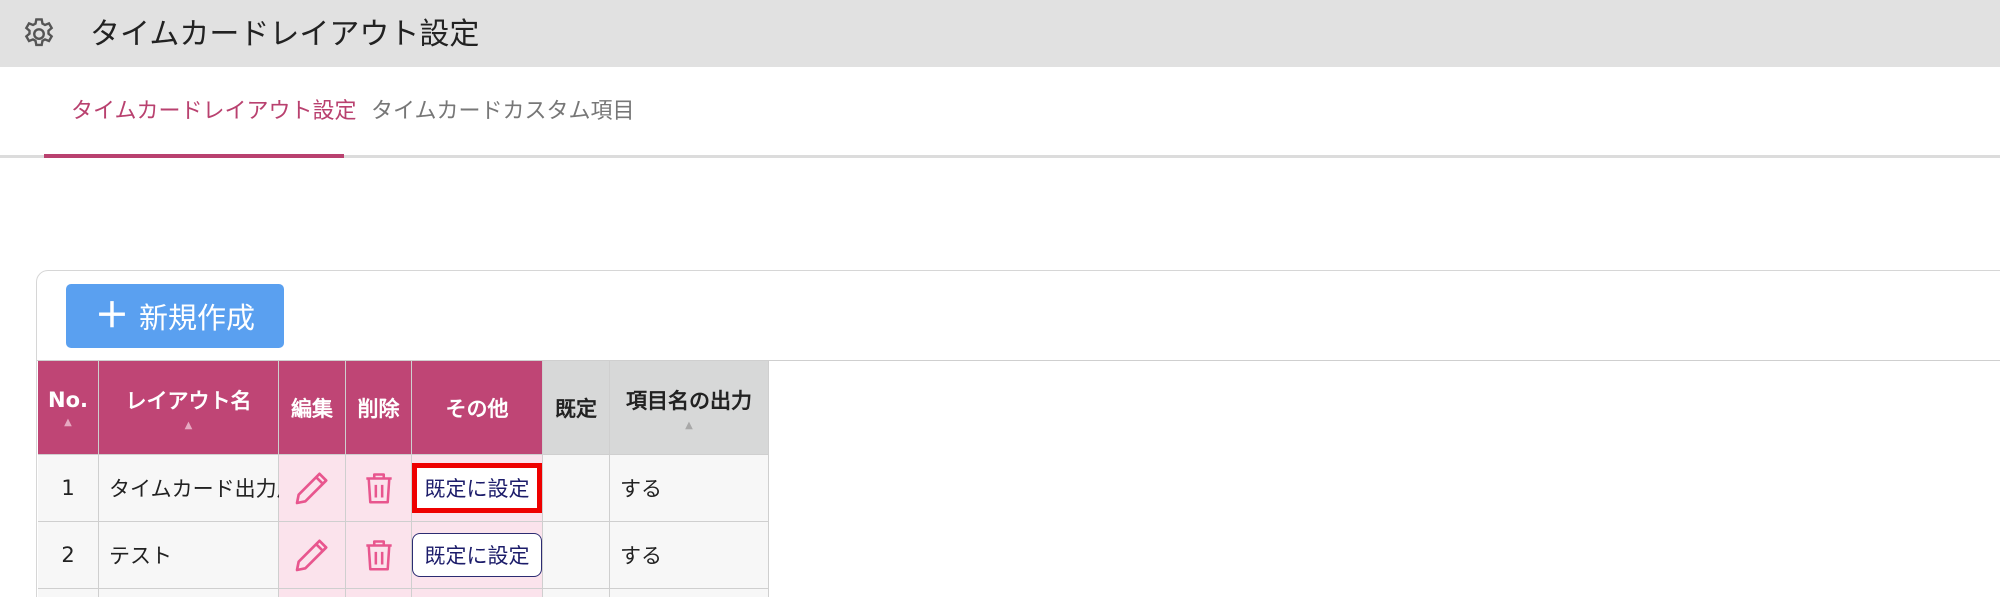 This screenshot has width=2000, height=597. I want to click on header-default: 既定, so click(576, 408).